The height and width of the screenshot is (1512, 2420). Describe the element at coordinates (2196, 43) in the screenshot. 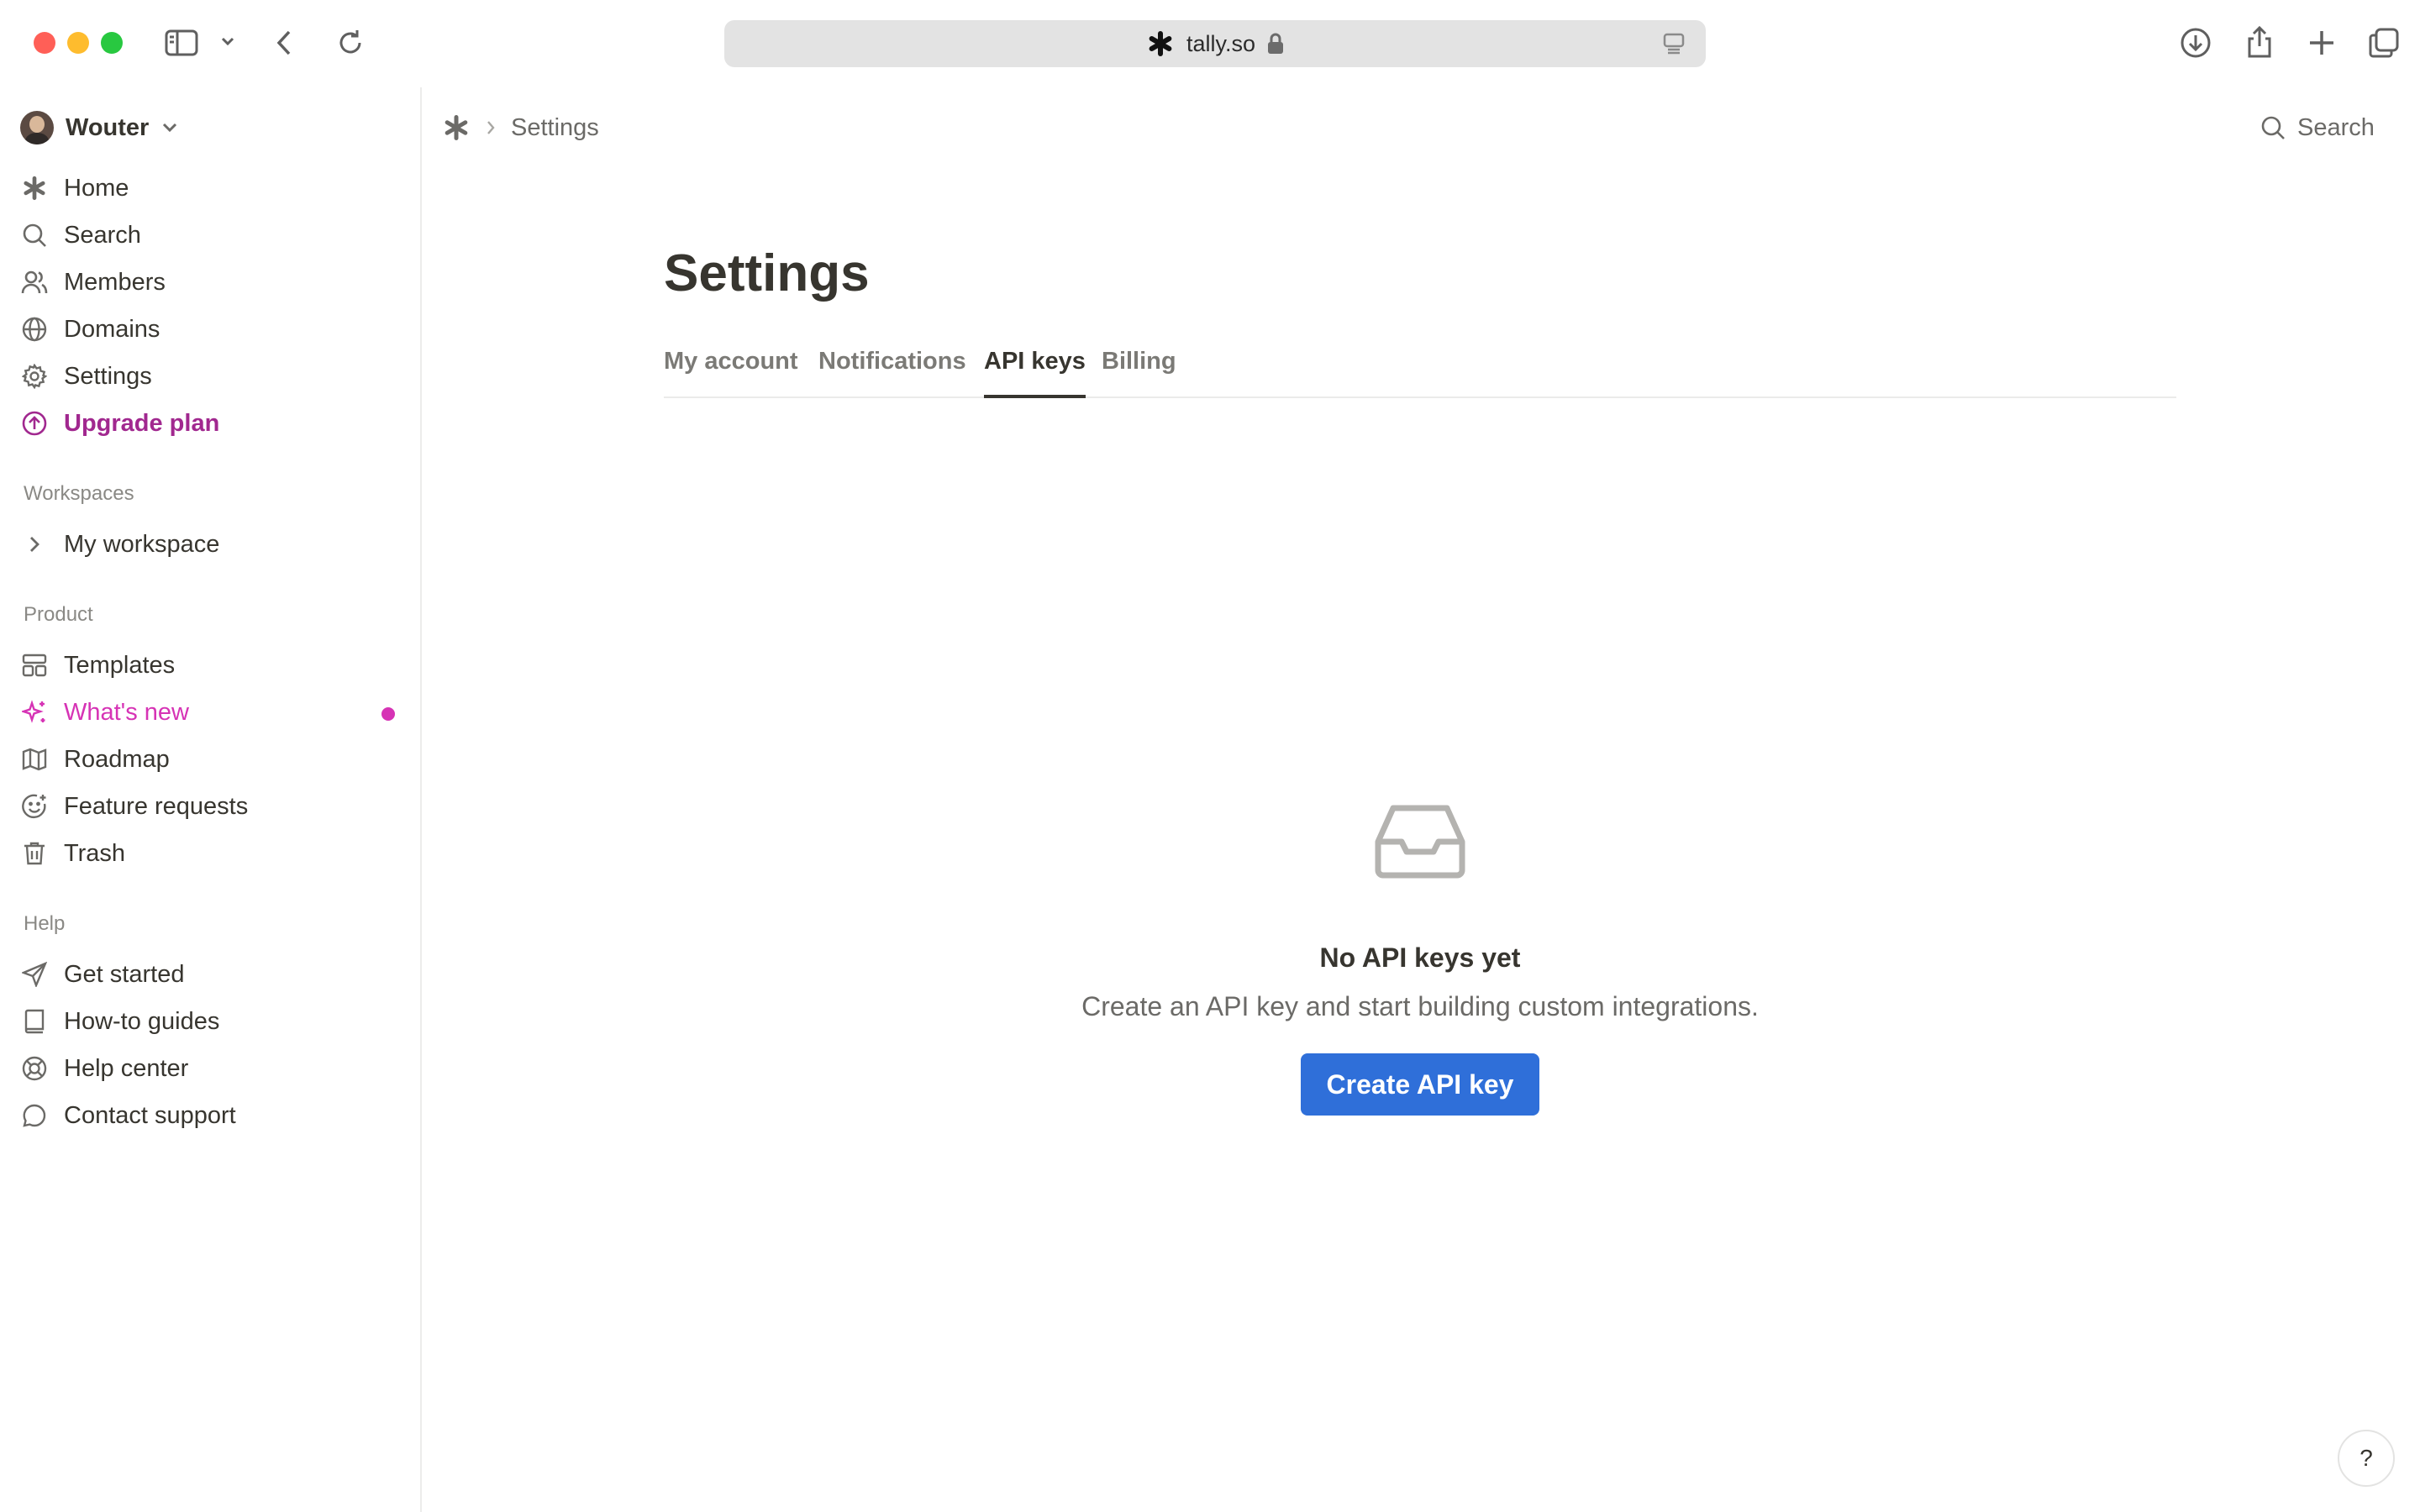

I see `downloads-icon` at that location.